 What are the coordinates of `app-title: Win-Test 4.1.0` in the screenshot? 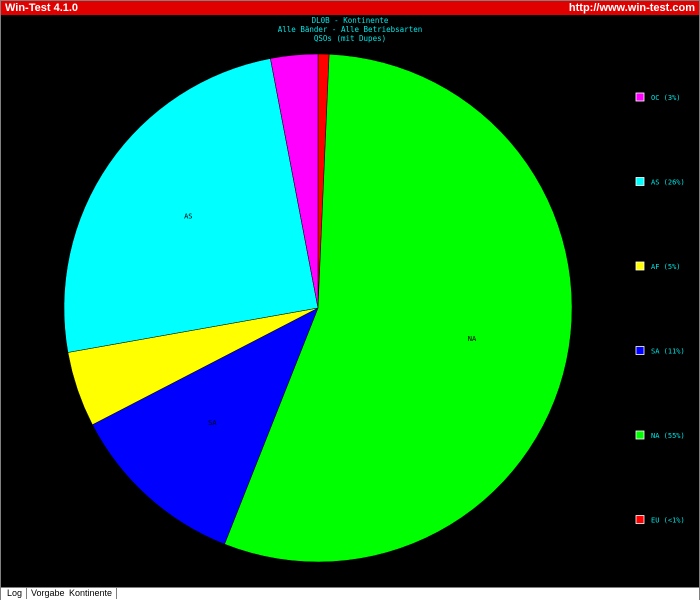 It's located at (42, 8).